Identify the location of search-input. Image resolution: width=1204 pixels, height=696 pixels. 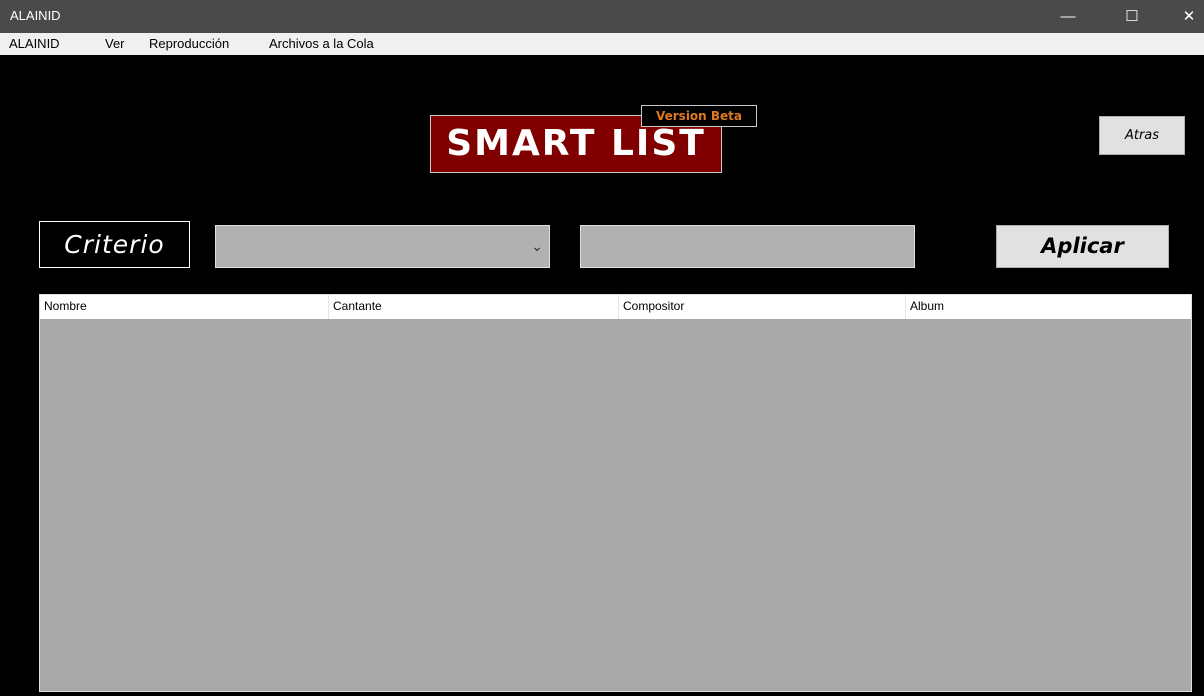
(747, 246).